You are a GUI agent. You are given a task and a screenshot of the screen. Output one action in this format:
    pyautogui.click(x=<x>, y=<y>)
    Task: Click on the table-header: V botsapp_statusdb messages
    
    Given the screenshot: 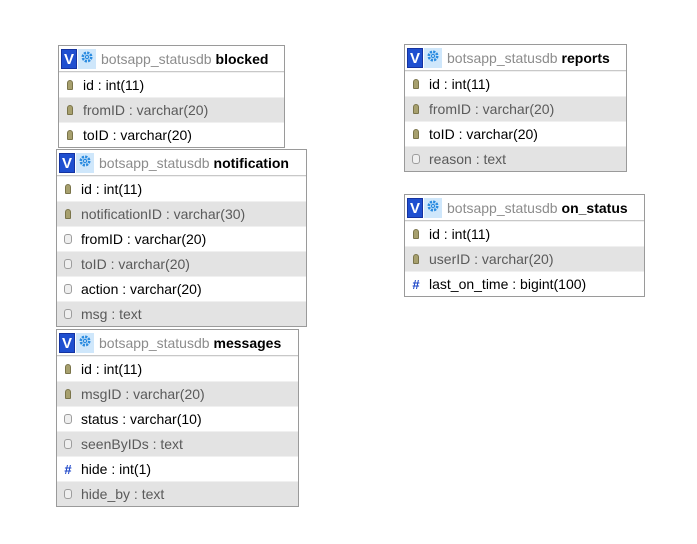 What is the action you would take?
    pyautogui.click(x=177, y=343)
    